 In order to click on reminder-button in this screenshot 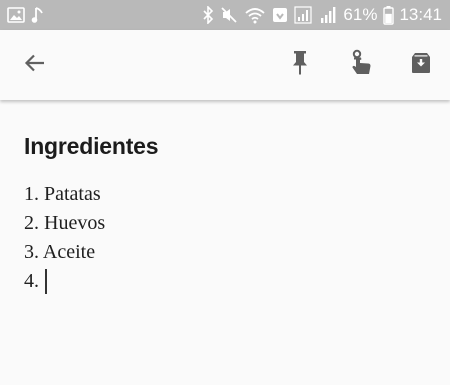, I will do `click(361, 65)`.